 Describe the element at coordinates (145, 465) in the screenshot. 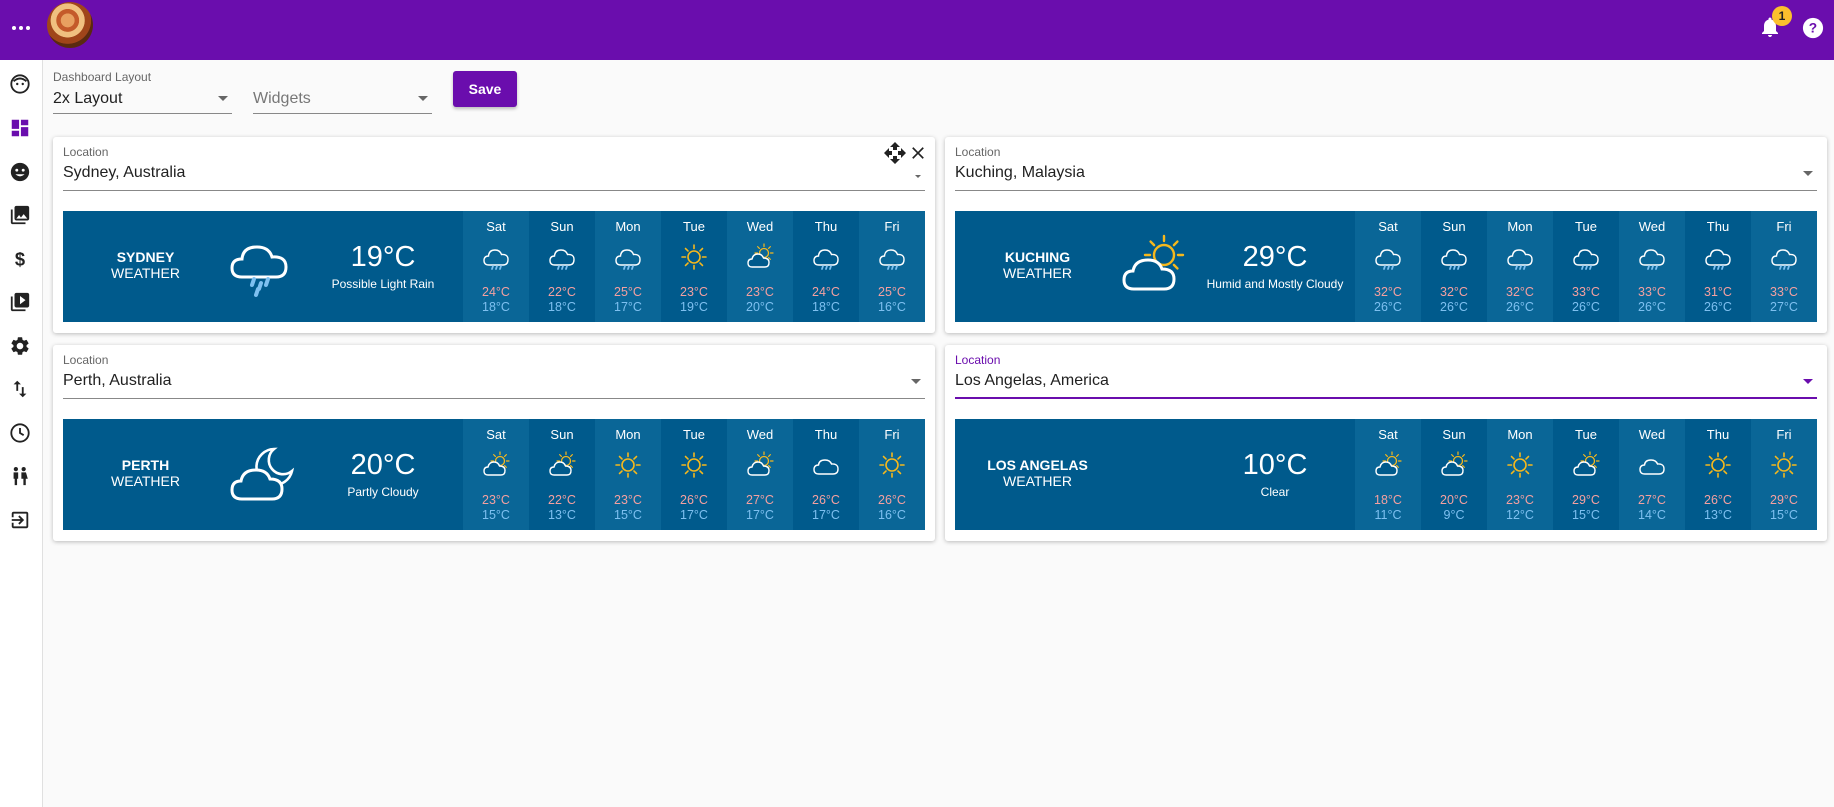

I see `city-name: PERTH` at that location.